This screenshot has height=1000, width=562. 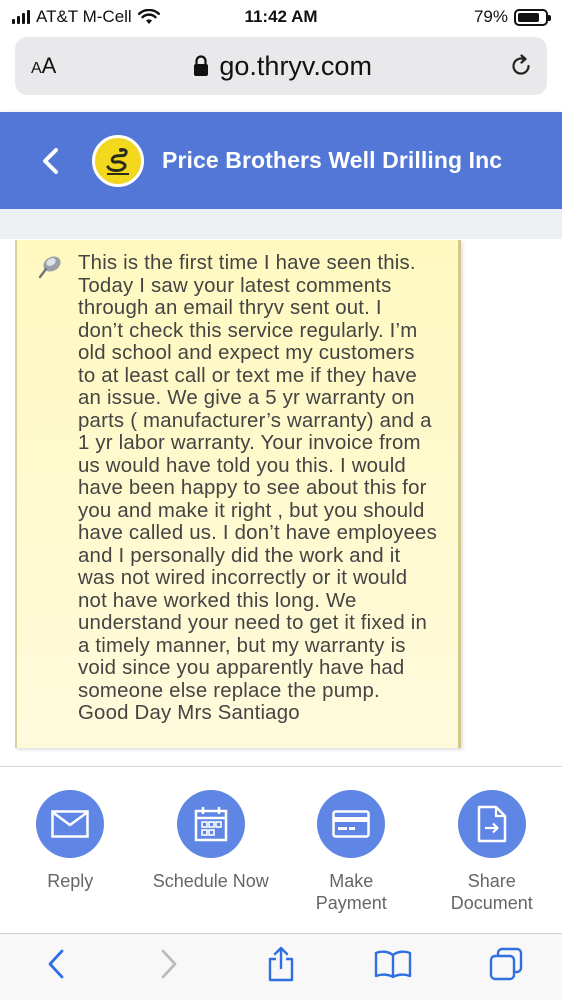 I want to click on status-bar: AT&T M-Cell 11:42 AM 79%, so click(x=281, y=17).